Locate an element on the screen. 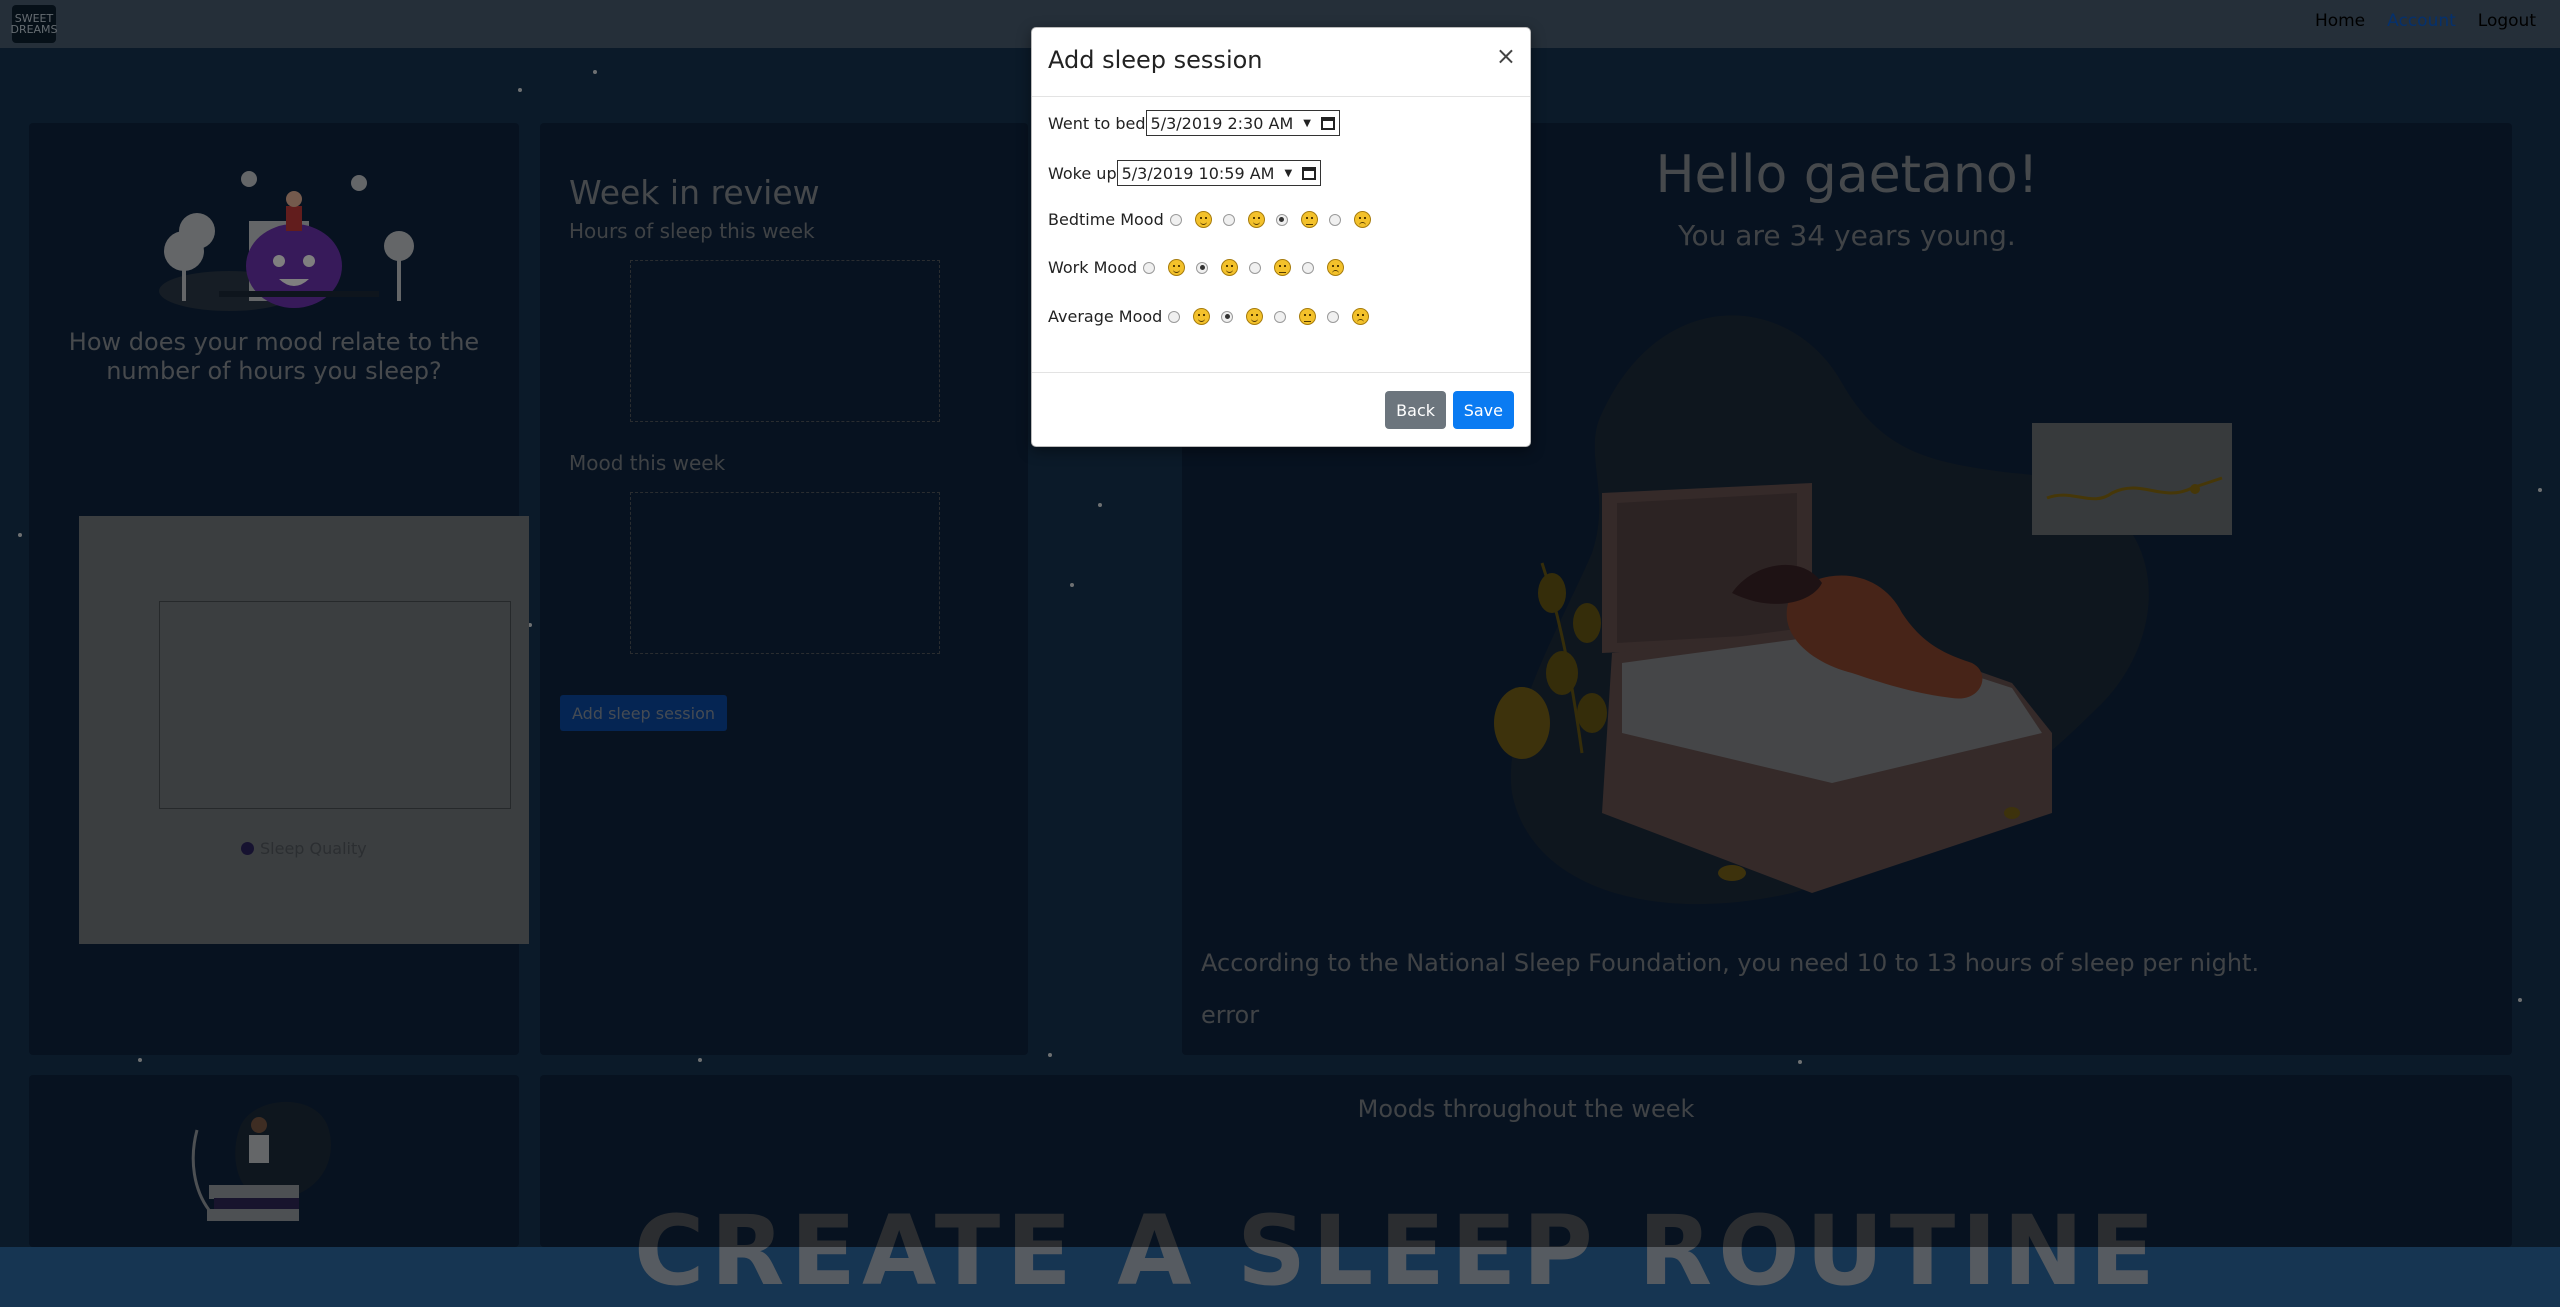 This screenshot has width=2560, height=1307. average-mood-label: Average Mood is located at coordinates (1105, 316).